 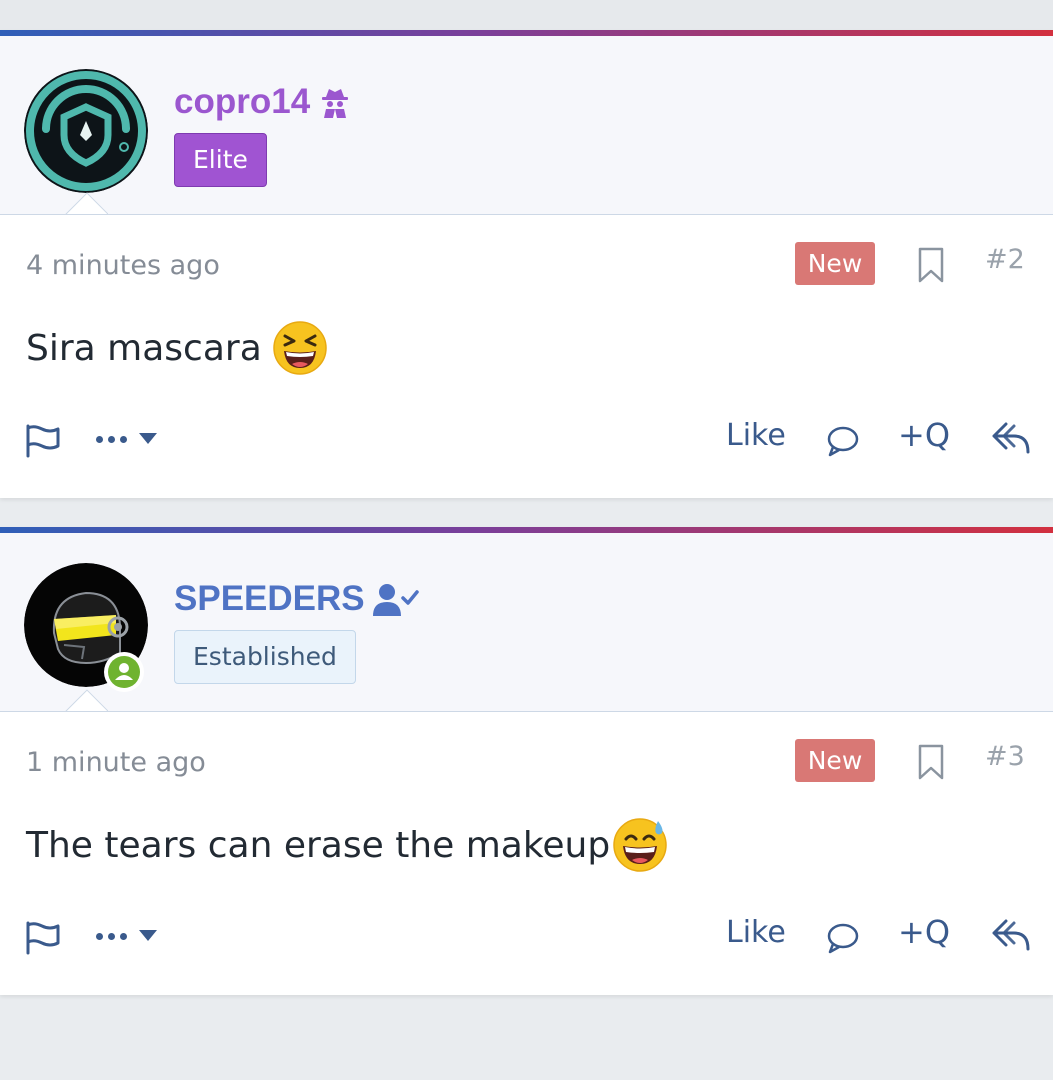 What do you see at coordinates (1005, 259) in the screenshot?
I see `post-number: #2` at bounding box center [1005, 259].